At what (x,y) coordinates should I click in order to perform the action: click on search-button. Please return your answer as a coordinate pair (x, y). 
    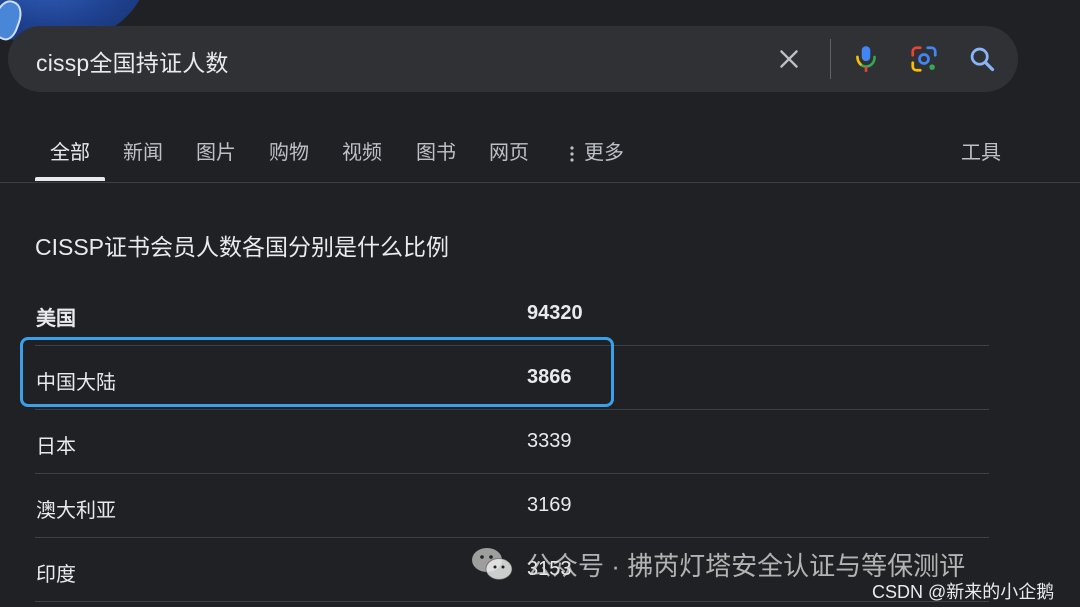
    Looking at the image, I should click on (982, 59).